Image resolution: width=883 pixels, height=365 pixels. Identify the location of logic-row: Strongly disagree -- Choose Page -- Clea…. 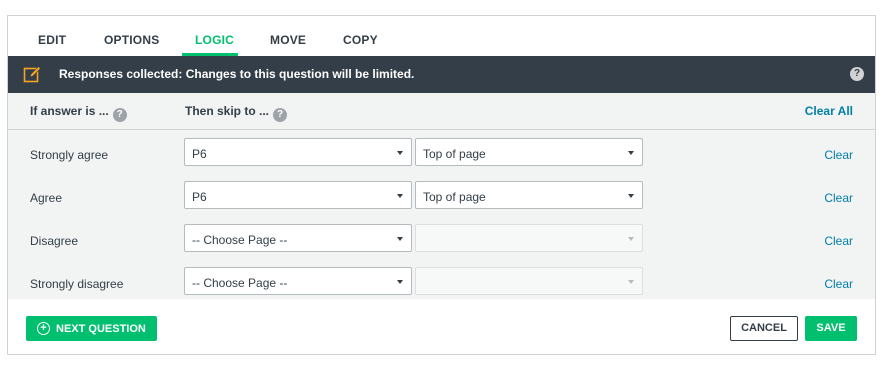
(441, 284).